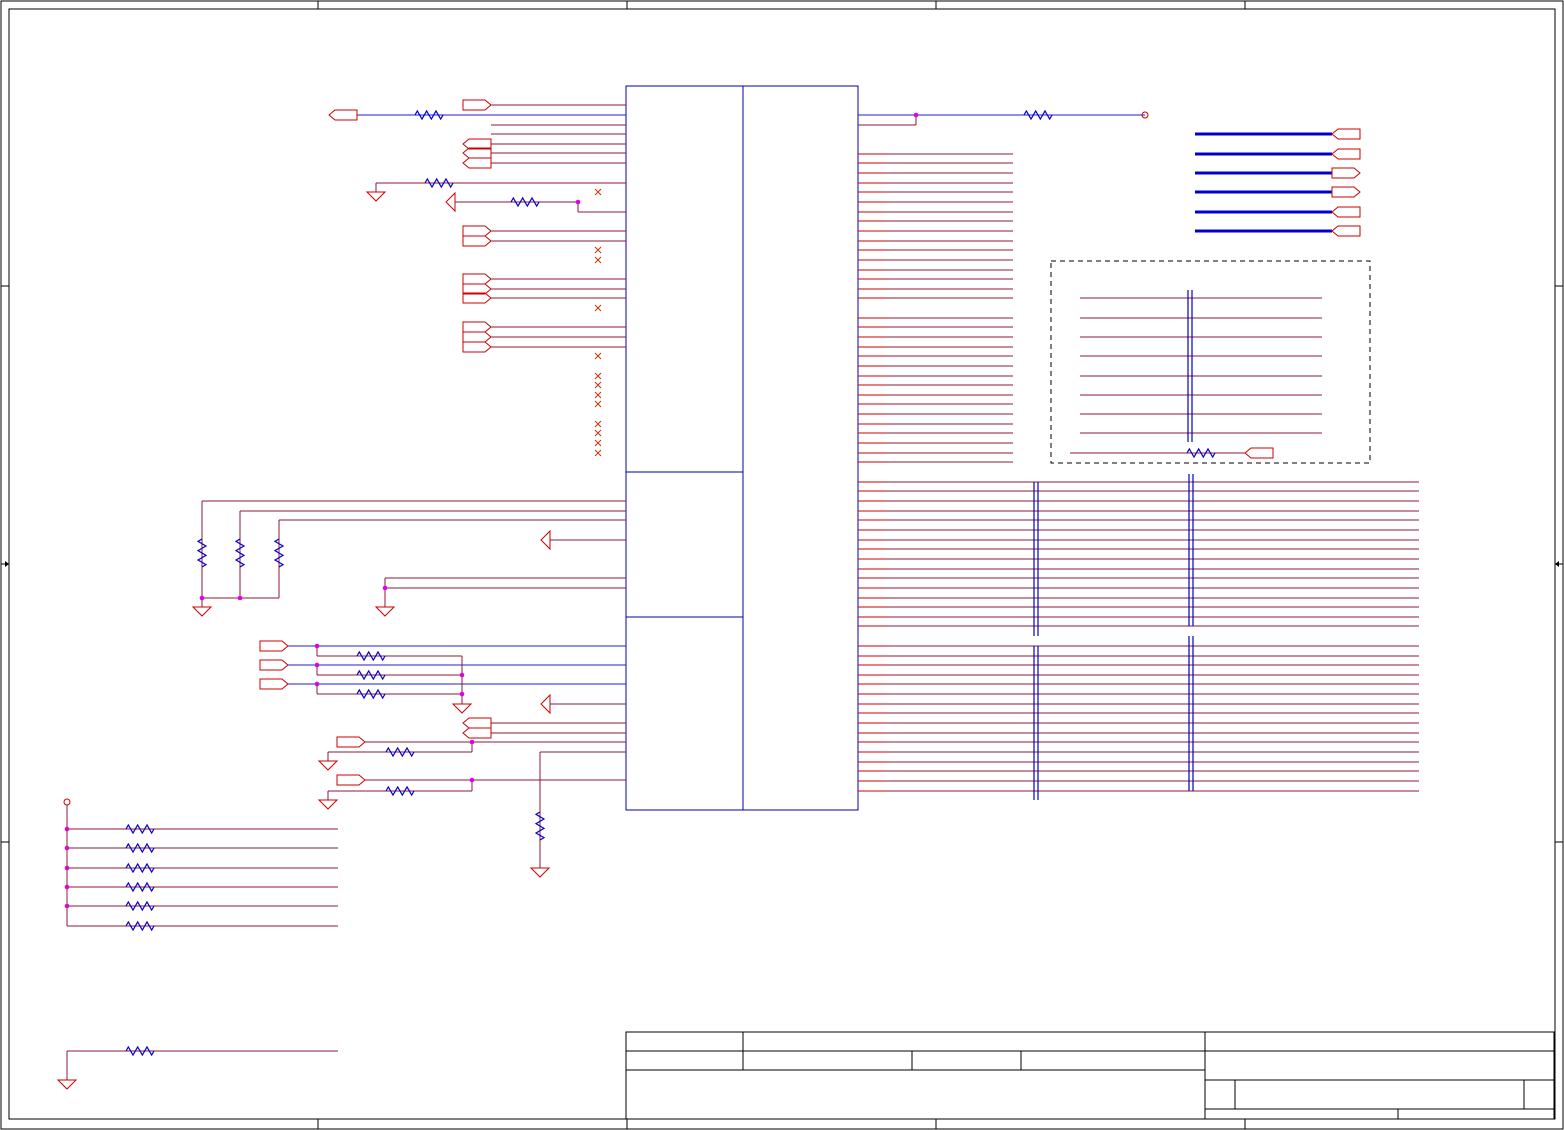 This screenshot has height=1130, width=1564. I want to click on power-pin-icon, so click(67, 802).